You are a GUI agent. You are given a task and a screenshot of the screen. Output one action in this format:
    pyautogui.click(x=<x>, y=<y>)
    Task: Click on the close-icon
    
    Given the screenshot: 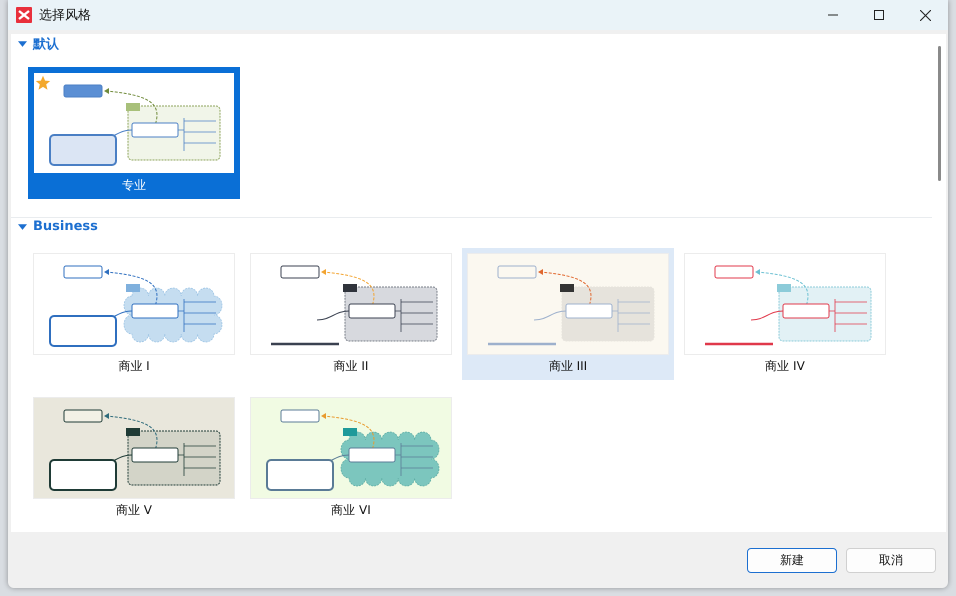 What is the action you would take?
    pyautogui.click(x=925, y=15)
    